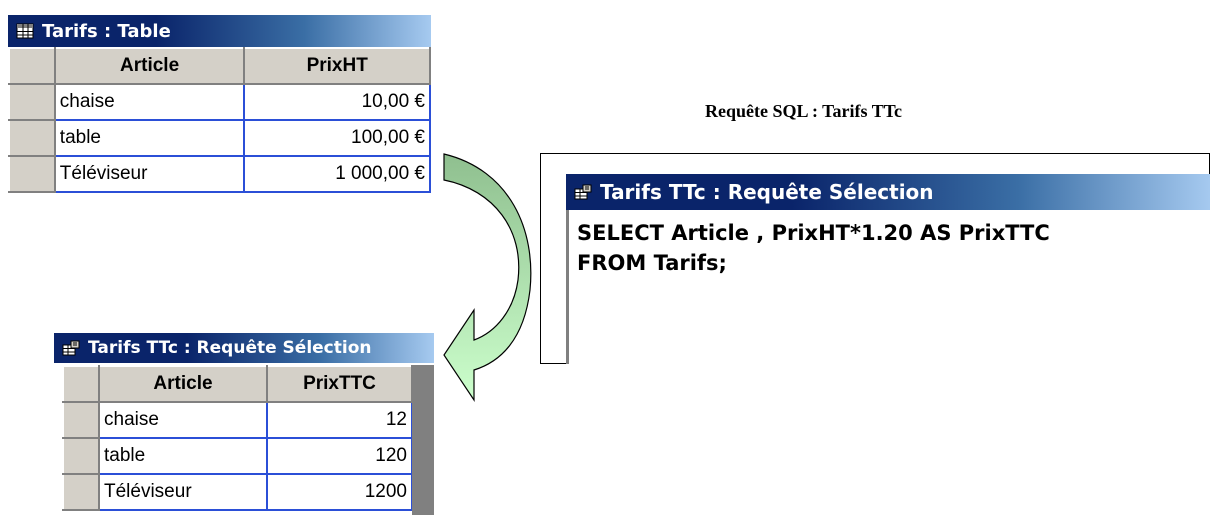 Image resolution: width=1210 pixels, height=515 pixels. What do you see at coordinates (340, 492) in the screenshot?
I see `cell-prixttc: 1200` at bounding box center [340, 492].